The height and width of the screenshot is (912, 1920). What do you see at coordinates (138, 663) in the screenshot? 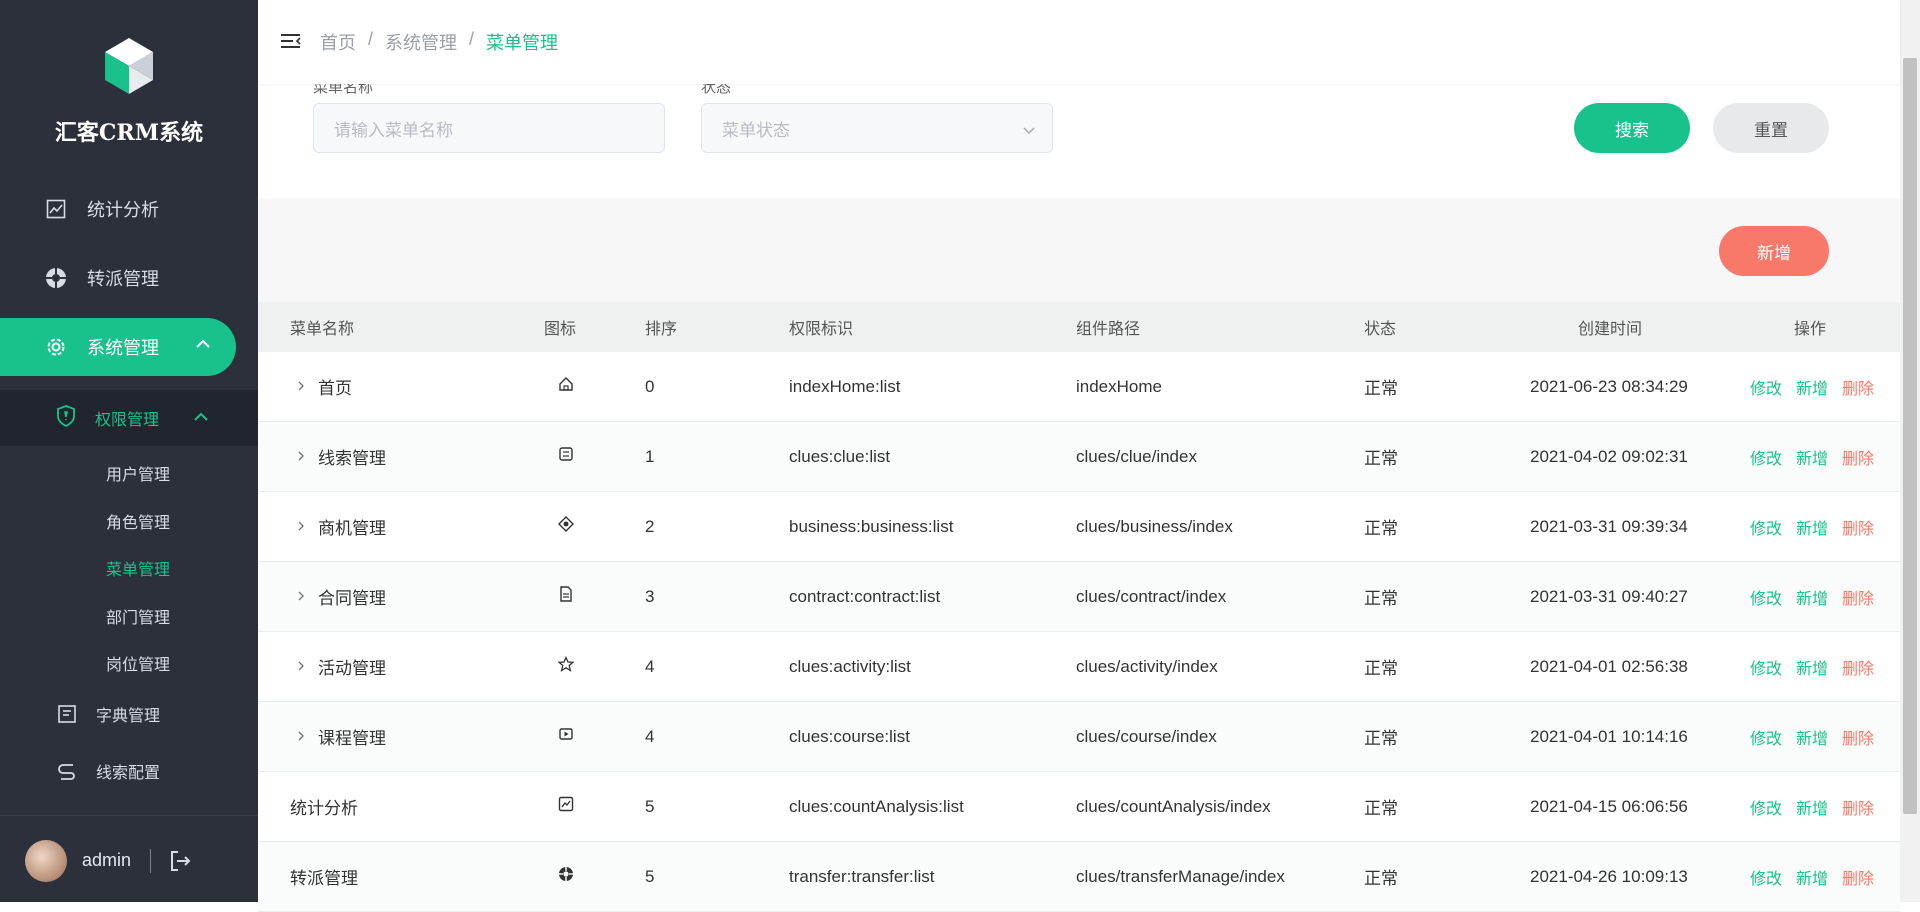
I see `sidebar-subitem-positions: 岗位管理` at bounding box center [138, 663].